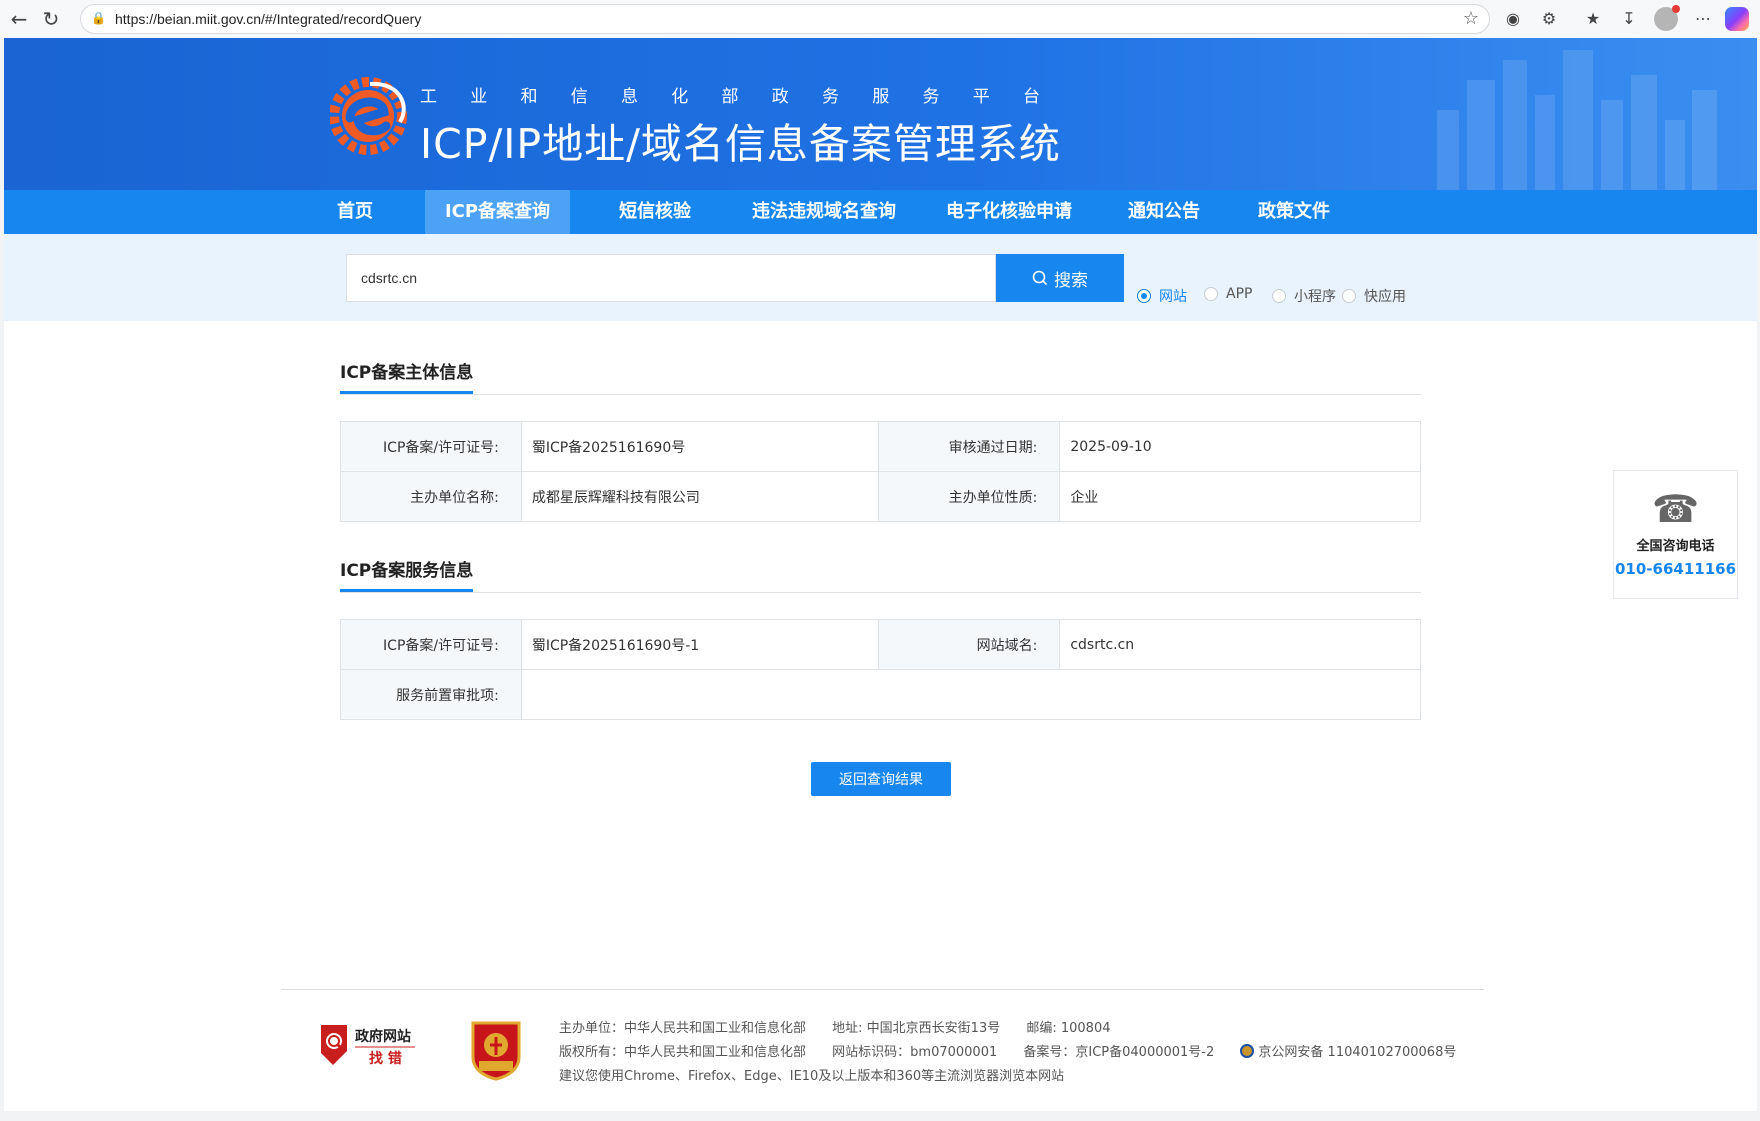 The height and width of the screenshot is (1121, 1760). I want to click on more-menu-icon: ⋯, so click(1703, 19).